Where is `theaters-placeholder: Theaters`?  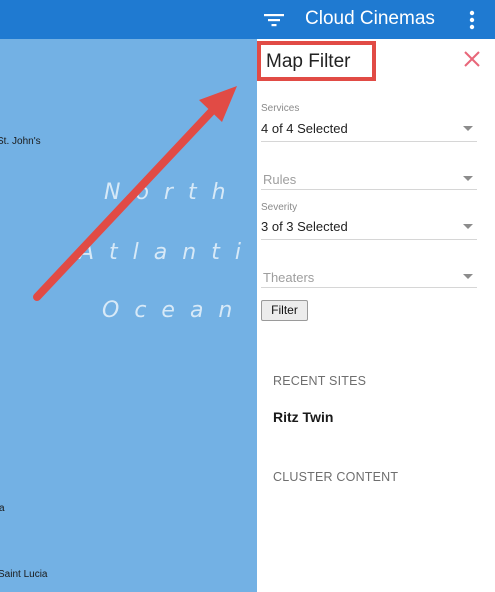
theaters-placeholder: Theaters is located at coordinates (289, 277).